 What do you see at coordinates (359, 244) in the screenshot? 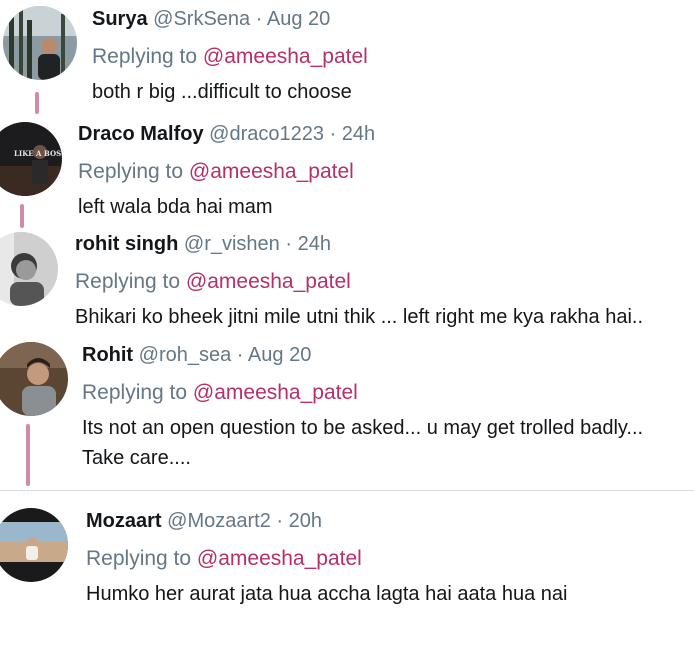
I see `tweet-header: rohit singh @r_vishen · 24h` at bounding box center [359, 244].